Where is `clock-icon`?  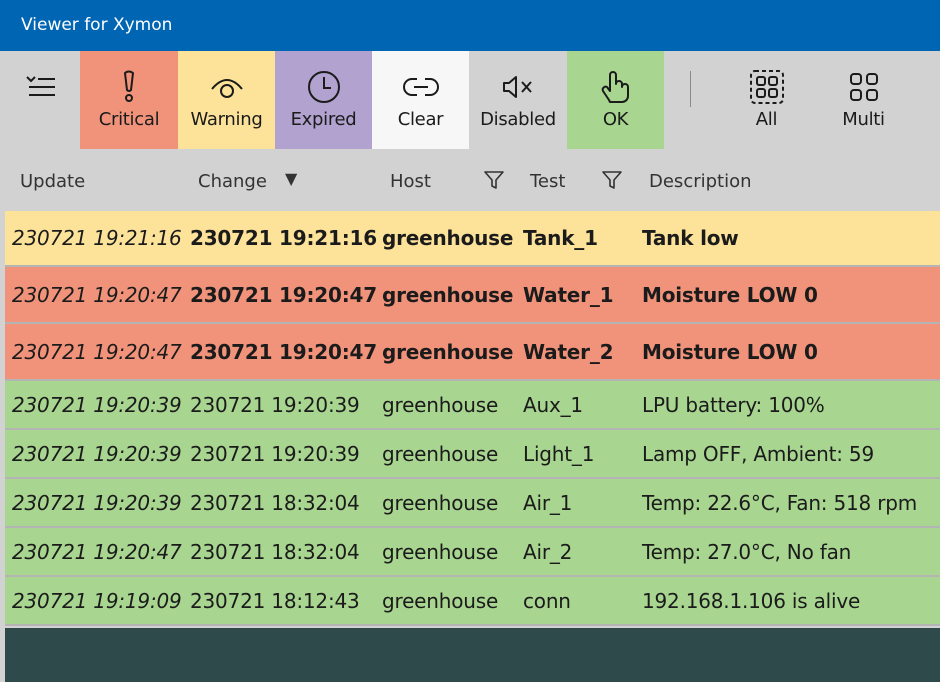 clock-icon is located at coordinates (324, 87).